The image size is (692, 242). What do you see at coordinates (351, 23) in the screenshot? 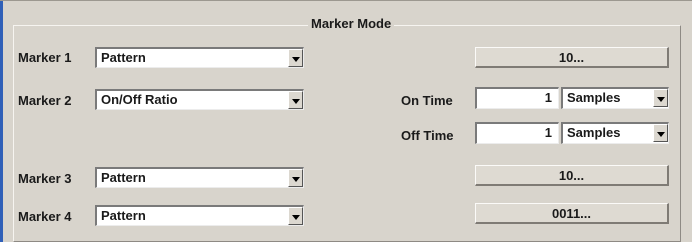
I see `group-title: Marker Mode` at bounding box center [351, 23].